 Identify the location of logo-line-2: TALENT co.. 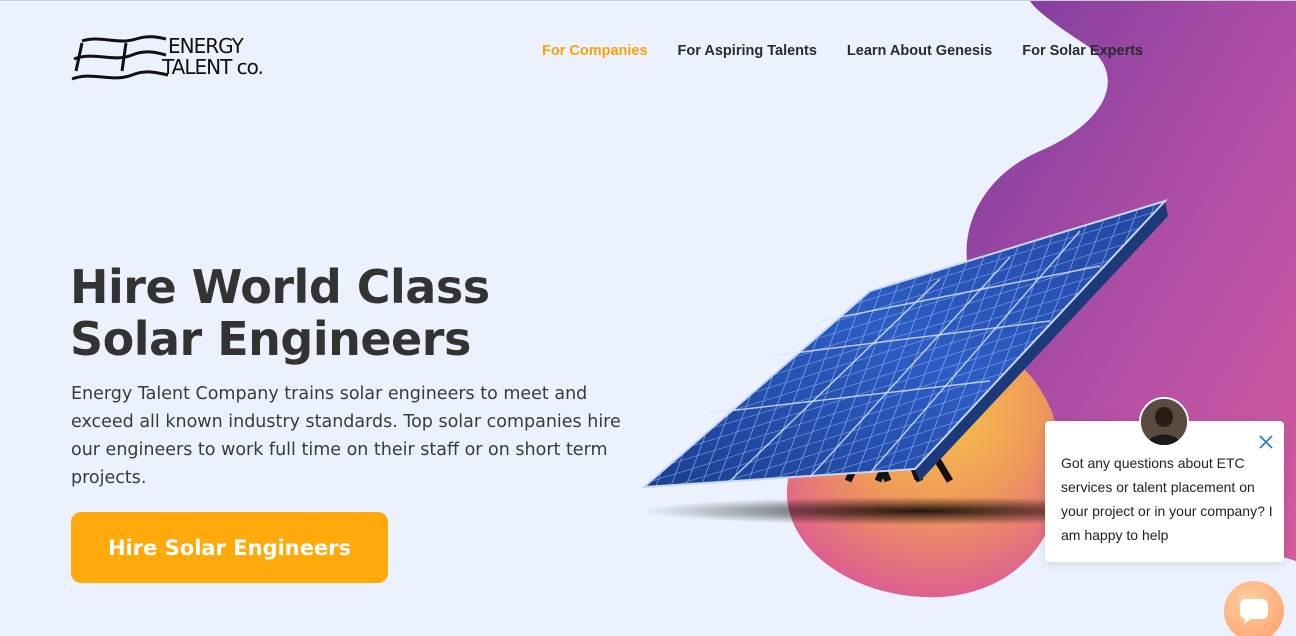
(213, 67).